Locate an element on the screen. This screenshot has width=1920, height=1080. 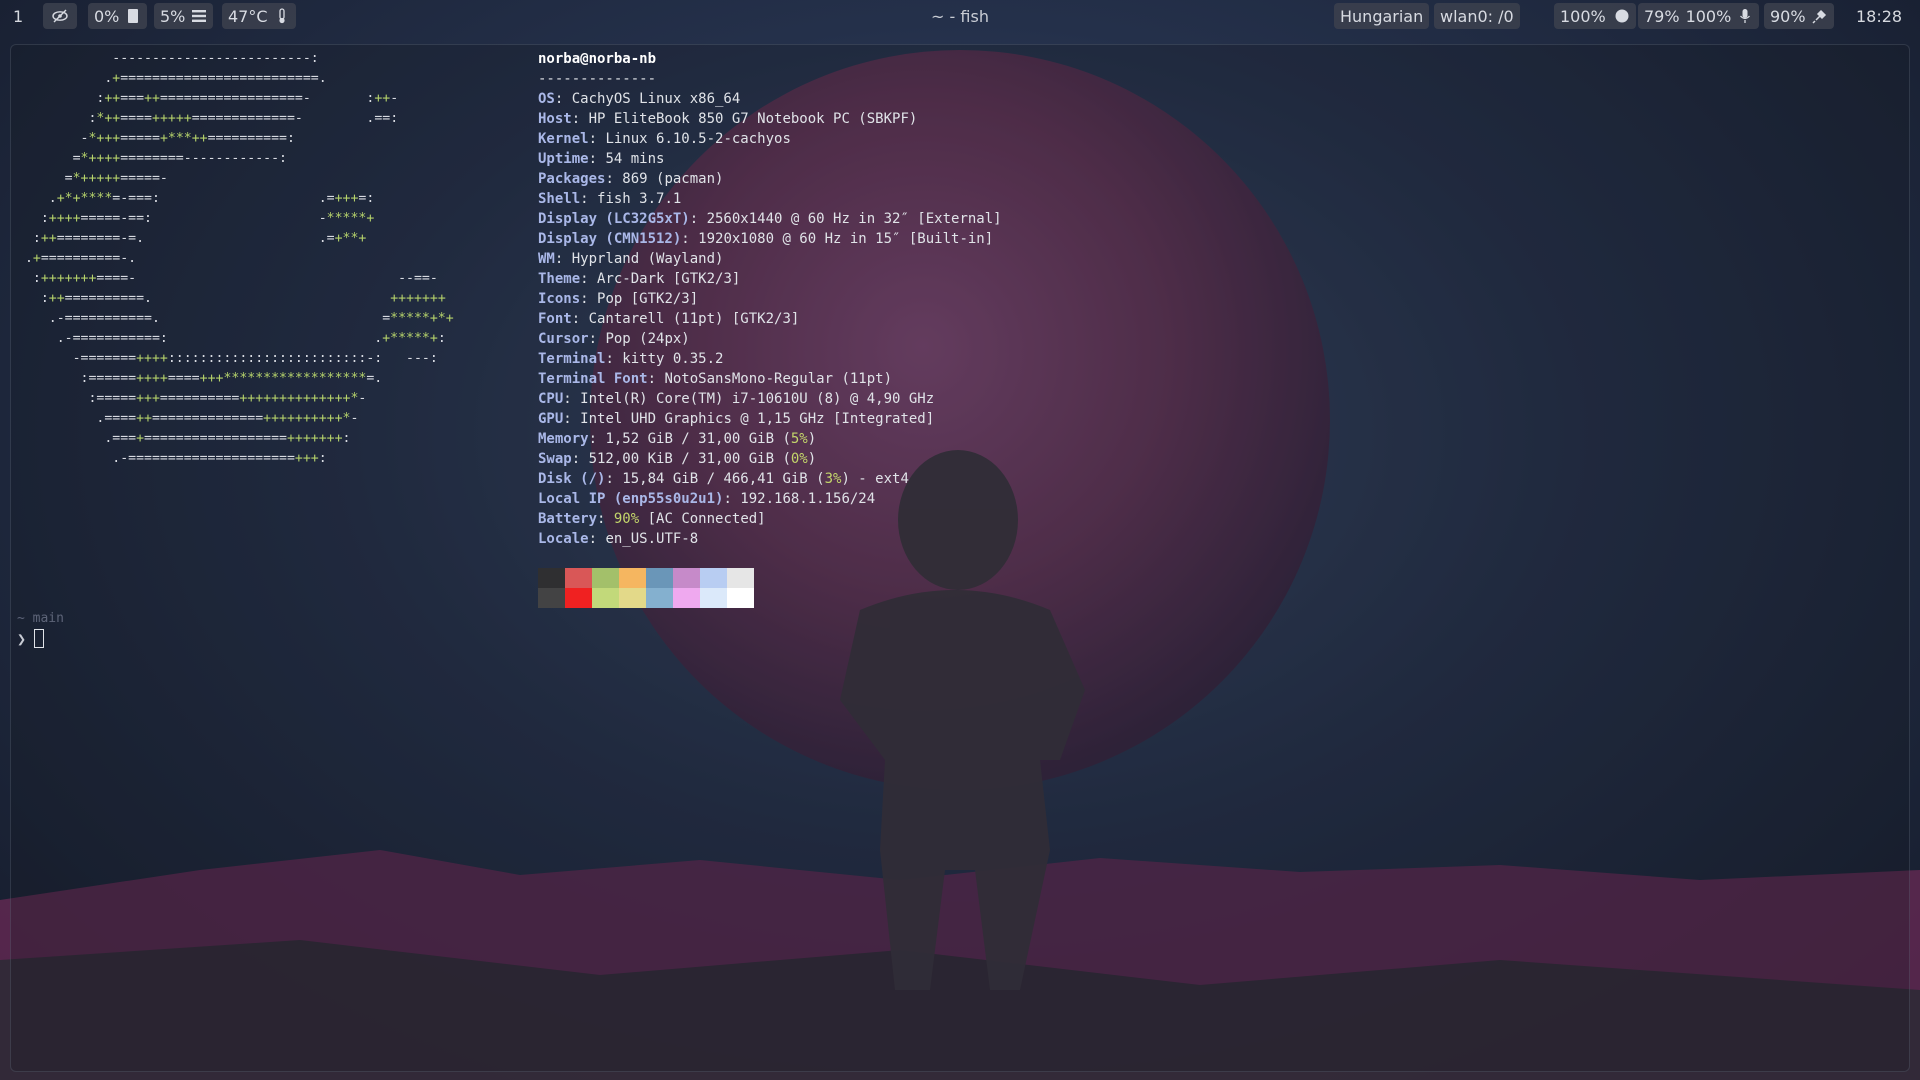
logo-line: =*++++========------------: is located at coordinates (152, 158).